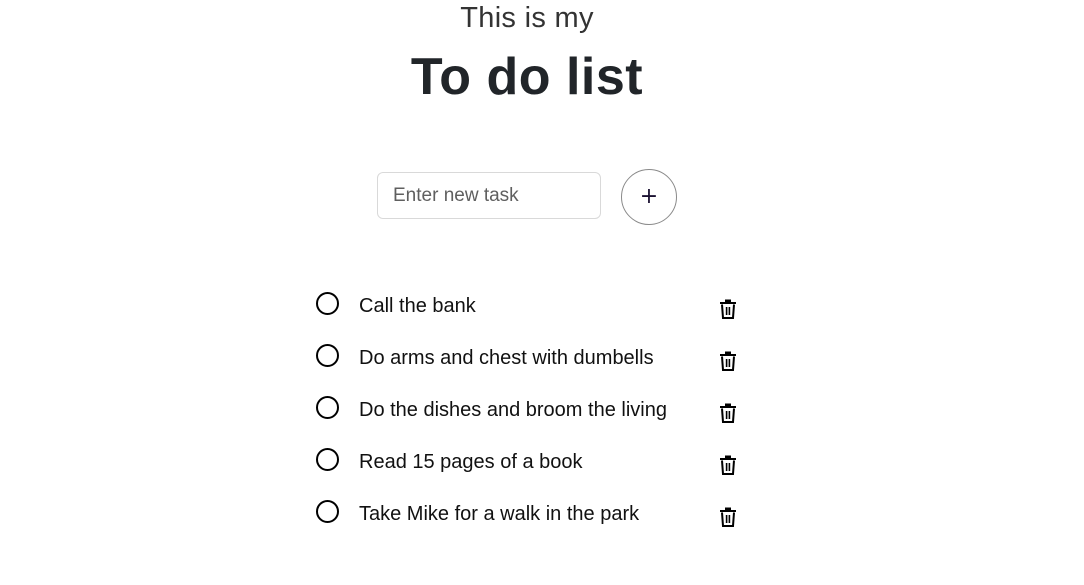 This screenshot has height=585, width=1084. I want to click on plus-icon: +, so click(649, 196).